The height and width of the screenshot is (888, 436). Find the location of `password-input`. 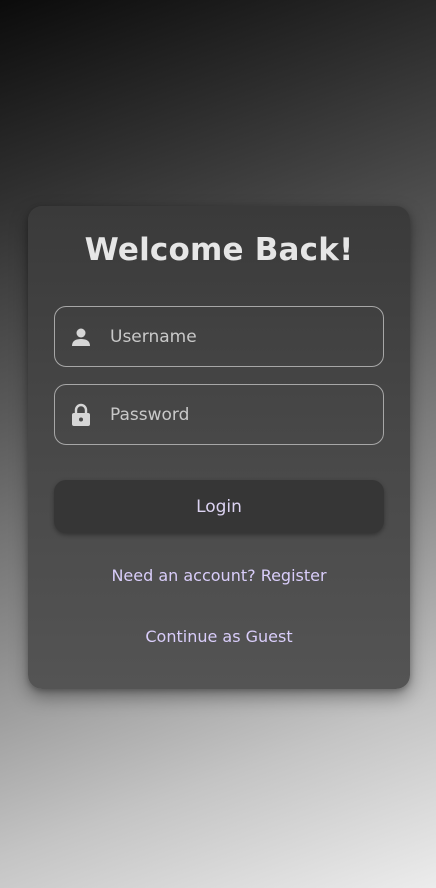

password-input is located at coordinates (246, 414).